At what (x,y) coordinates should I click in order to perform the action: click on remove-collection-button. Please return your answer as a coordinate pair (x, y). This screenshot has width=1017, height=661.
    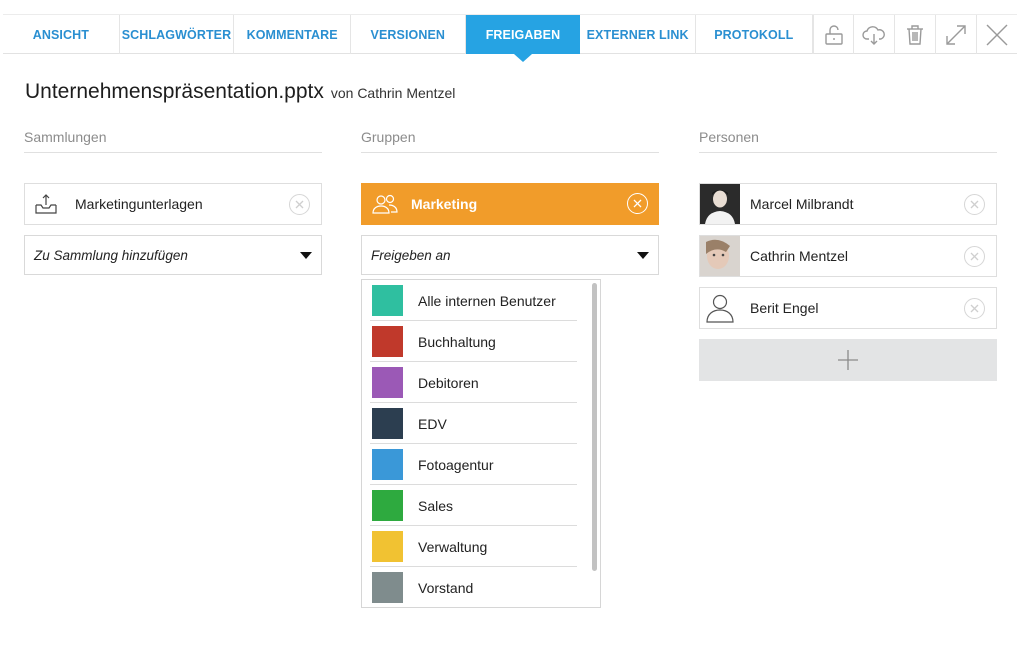
    Looking at the image, I should click on (299, 204).